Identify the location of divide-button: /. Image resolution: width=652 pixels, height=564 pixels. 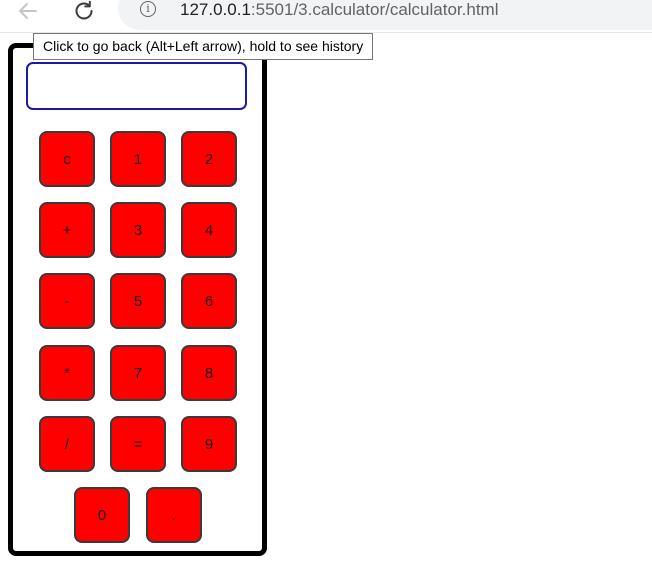
(67, 444).